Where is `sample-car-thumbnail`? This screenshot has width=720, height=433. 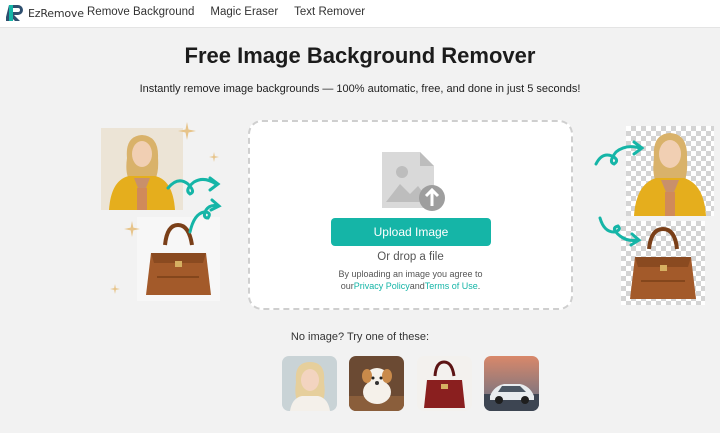 sample-car-thumbnail is located at coordinates (511, 383).